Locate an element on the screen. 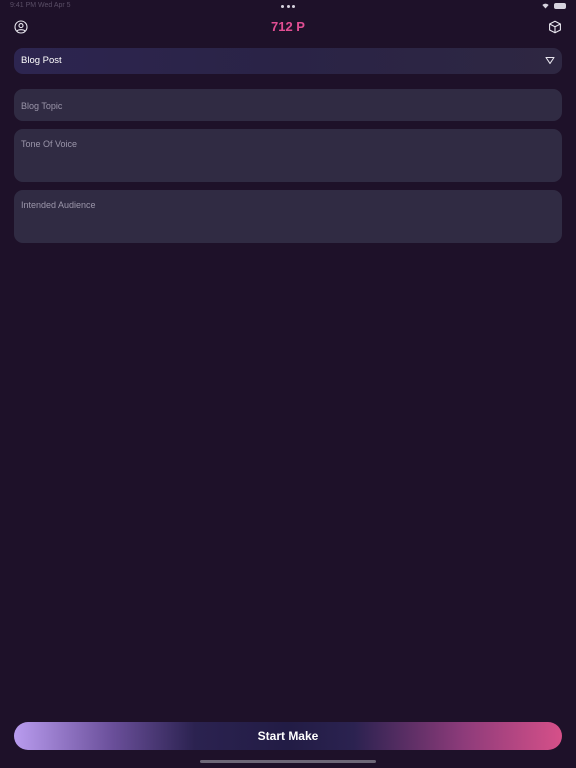  content-type-selected: Blog Post is located at coordinates (41, 60).